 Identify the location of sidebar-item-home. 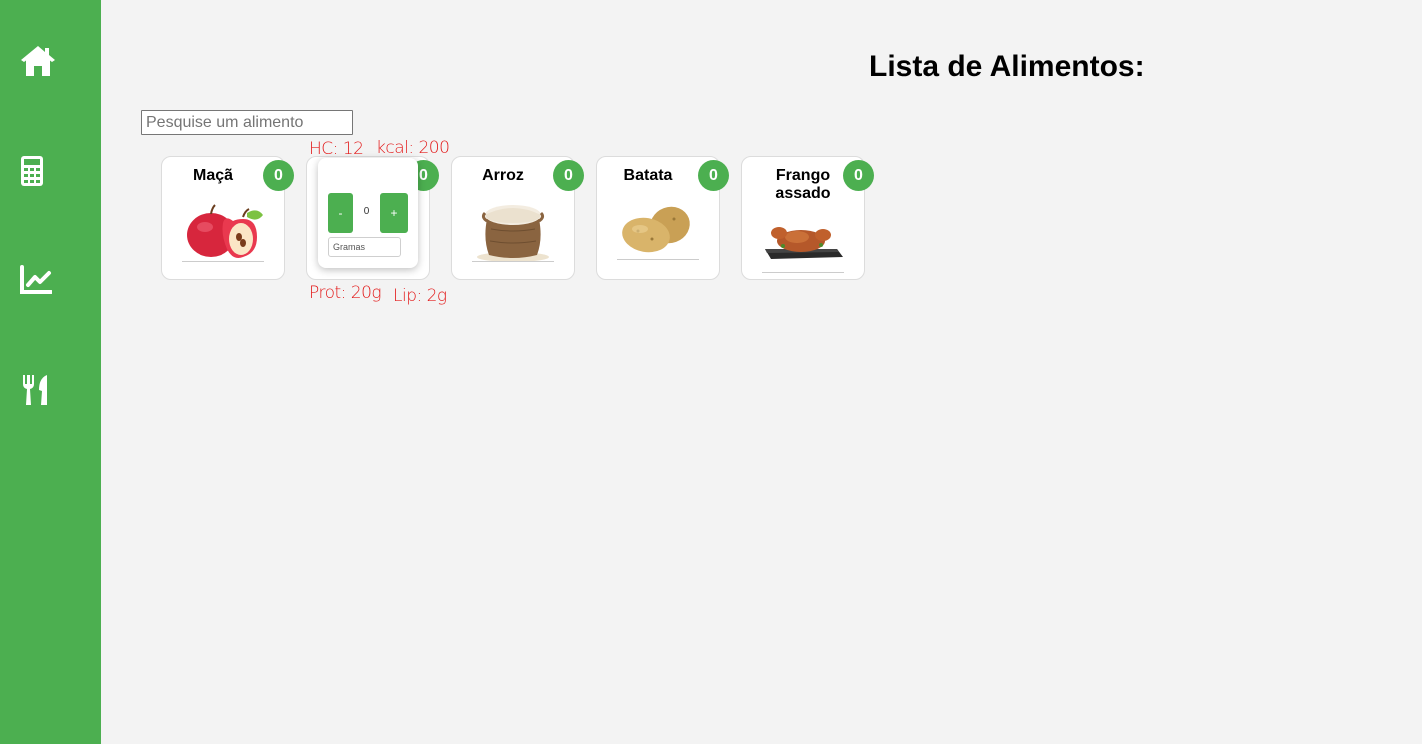
(50, 61).